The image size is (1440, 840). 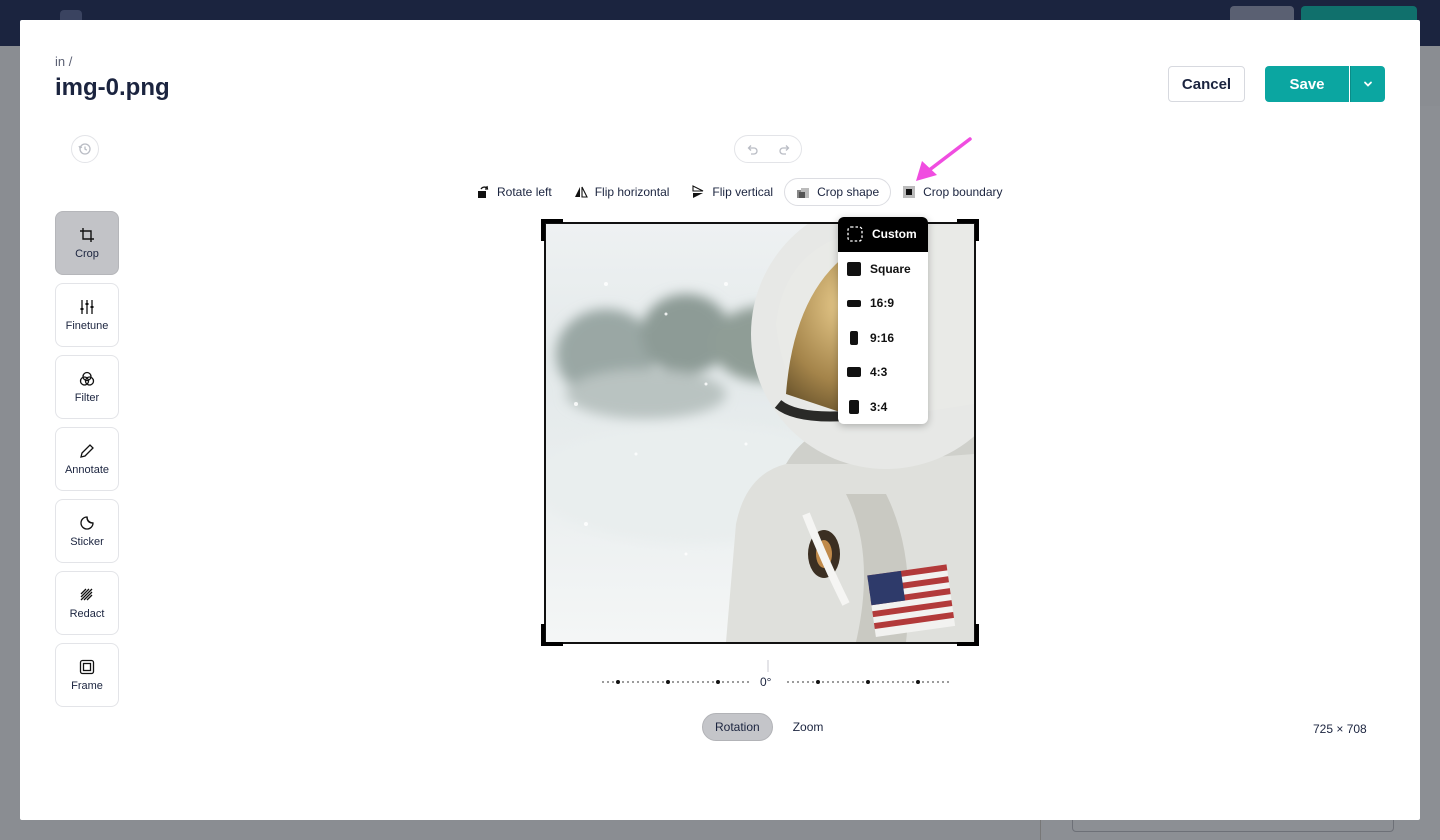 What do you see at coordinates (87, 315) in the screenshot?
I see `sidebar-item-finetune: Finetune` at bounding box center [87, 315].